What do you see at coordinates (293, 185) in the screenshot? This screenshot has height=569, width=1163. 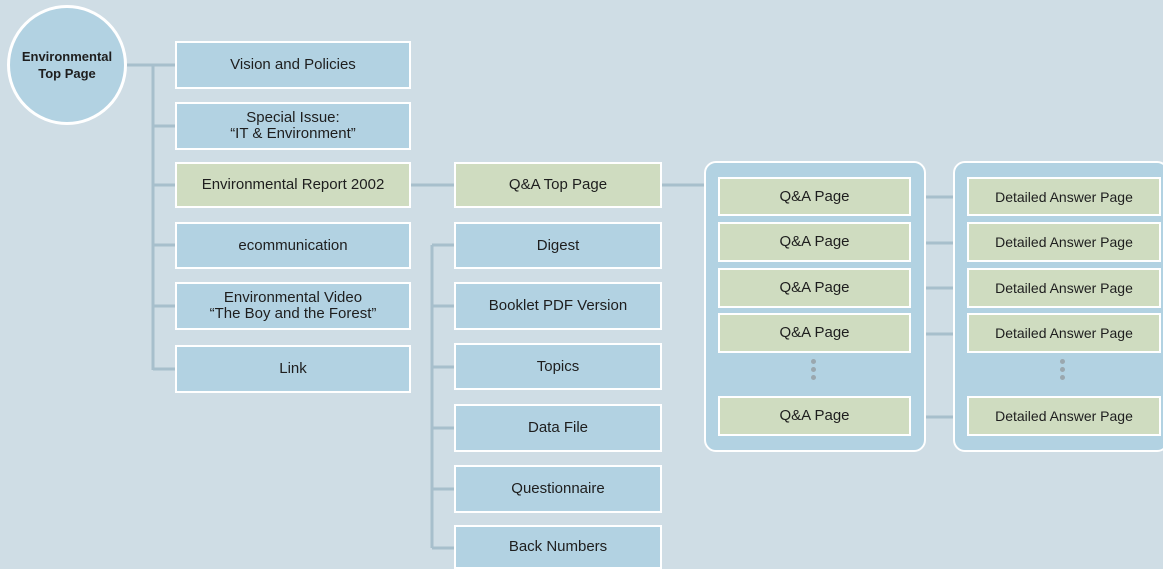 I see `node-environmental-report-2002: Environmental Report 2002` at bounding box center [293, 185].